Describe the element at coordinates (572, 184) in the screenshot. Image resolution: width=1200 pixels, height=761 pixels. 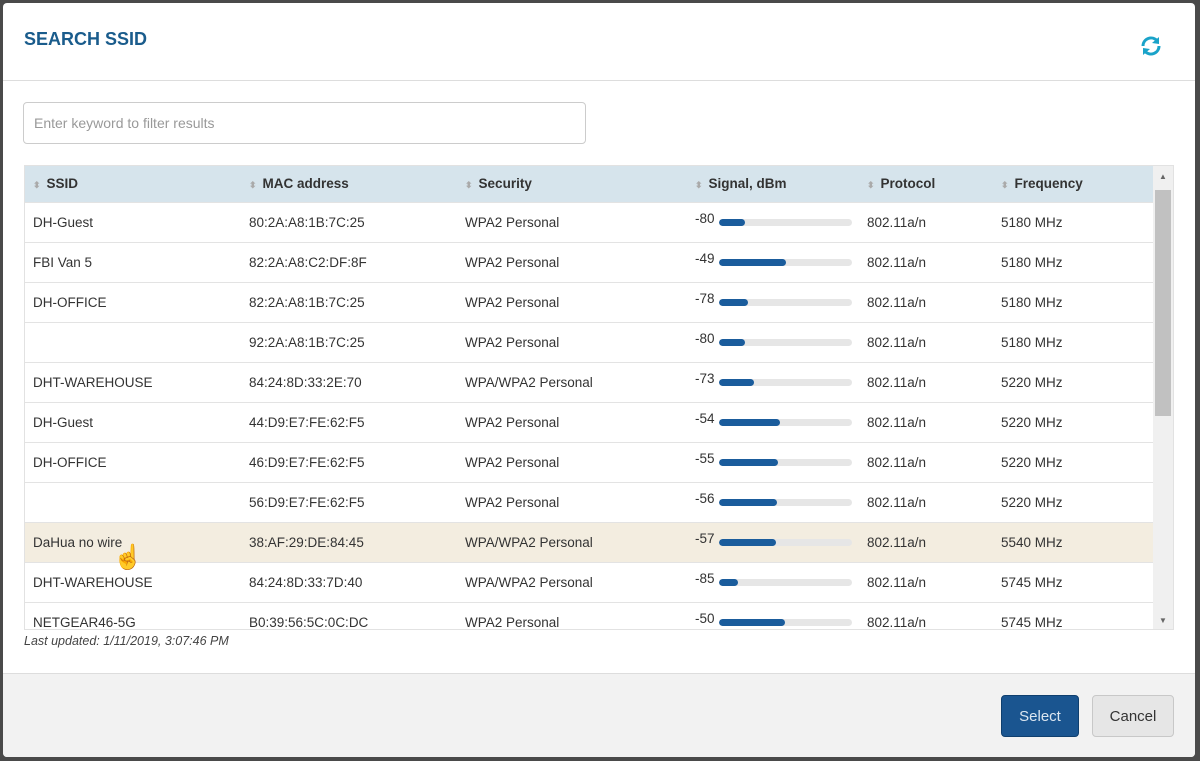
I see `column-header: ⬍ Security` at that location.